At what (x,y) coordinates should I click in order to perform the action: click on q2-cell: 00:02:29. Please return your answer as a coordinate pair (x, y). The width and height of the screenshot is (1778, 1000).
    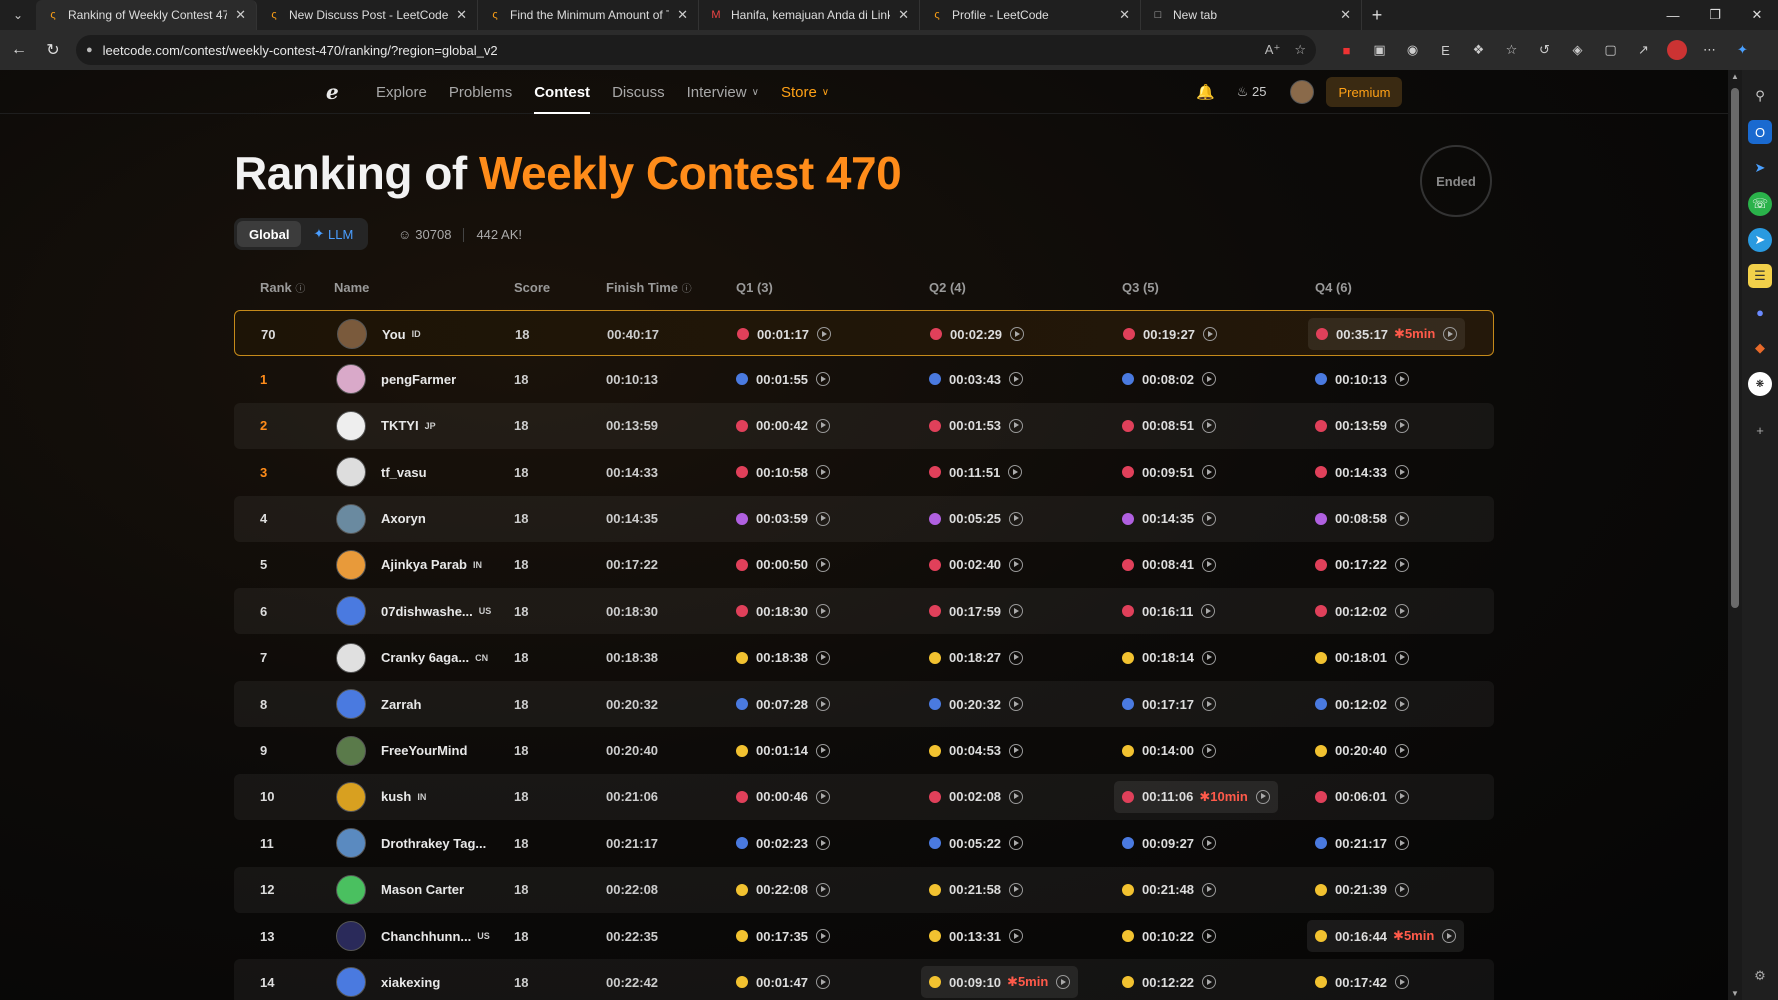
    Looking at the image, I should click on (977, 334).